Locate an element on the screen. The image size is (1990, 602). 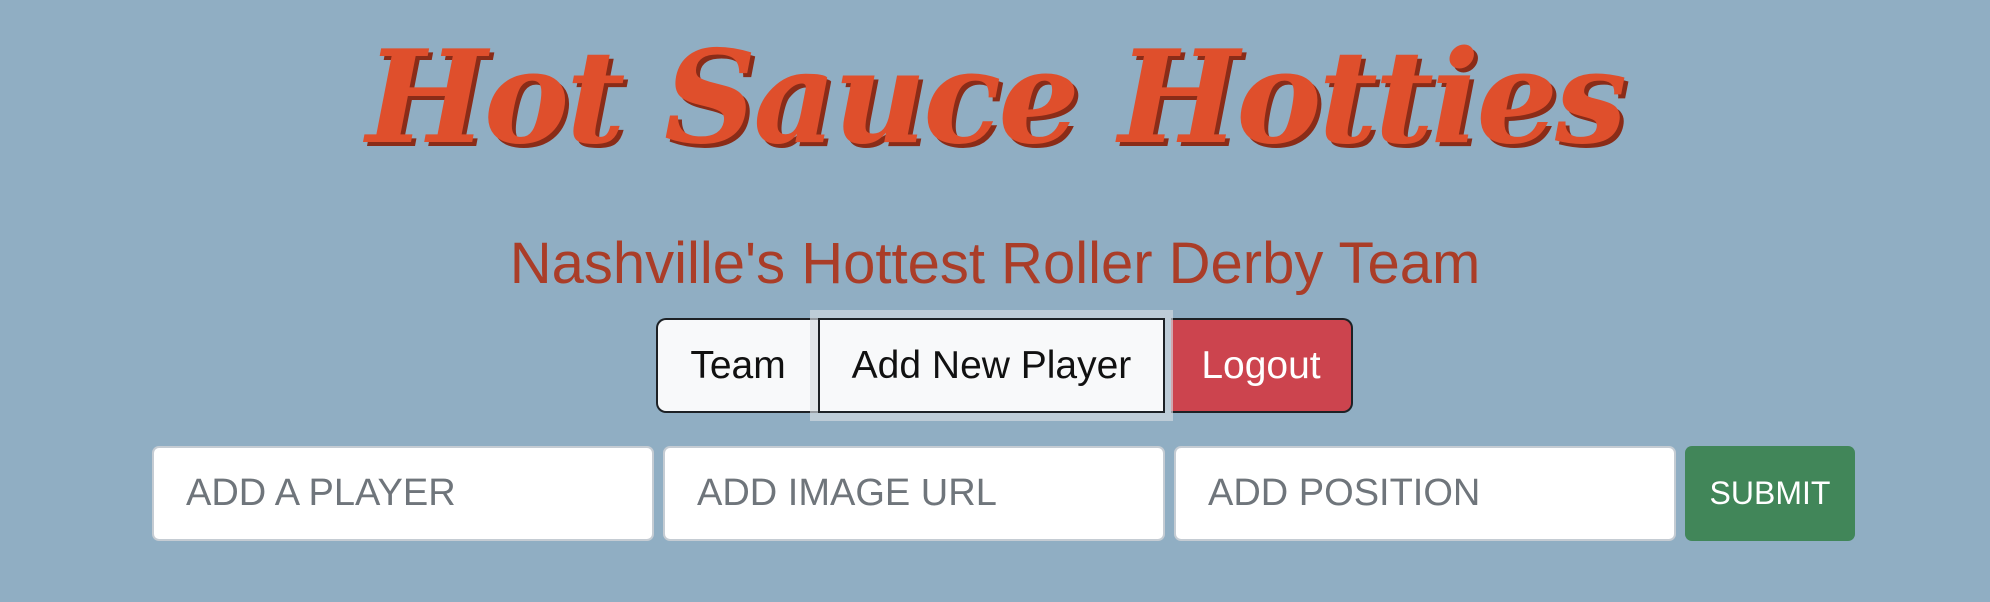
nav-button-group: Team Add New Player Logout is located at coordinates (1004, 365).